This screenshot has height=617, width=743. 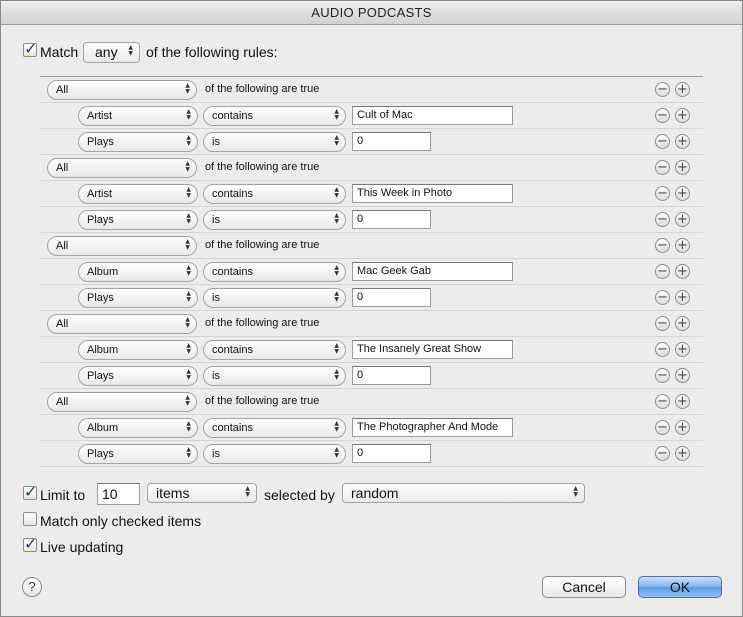 I want to click on rule-operator-popup-value: is, so click(x=216, y=376).